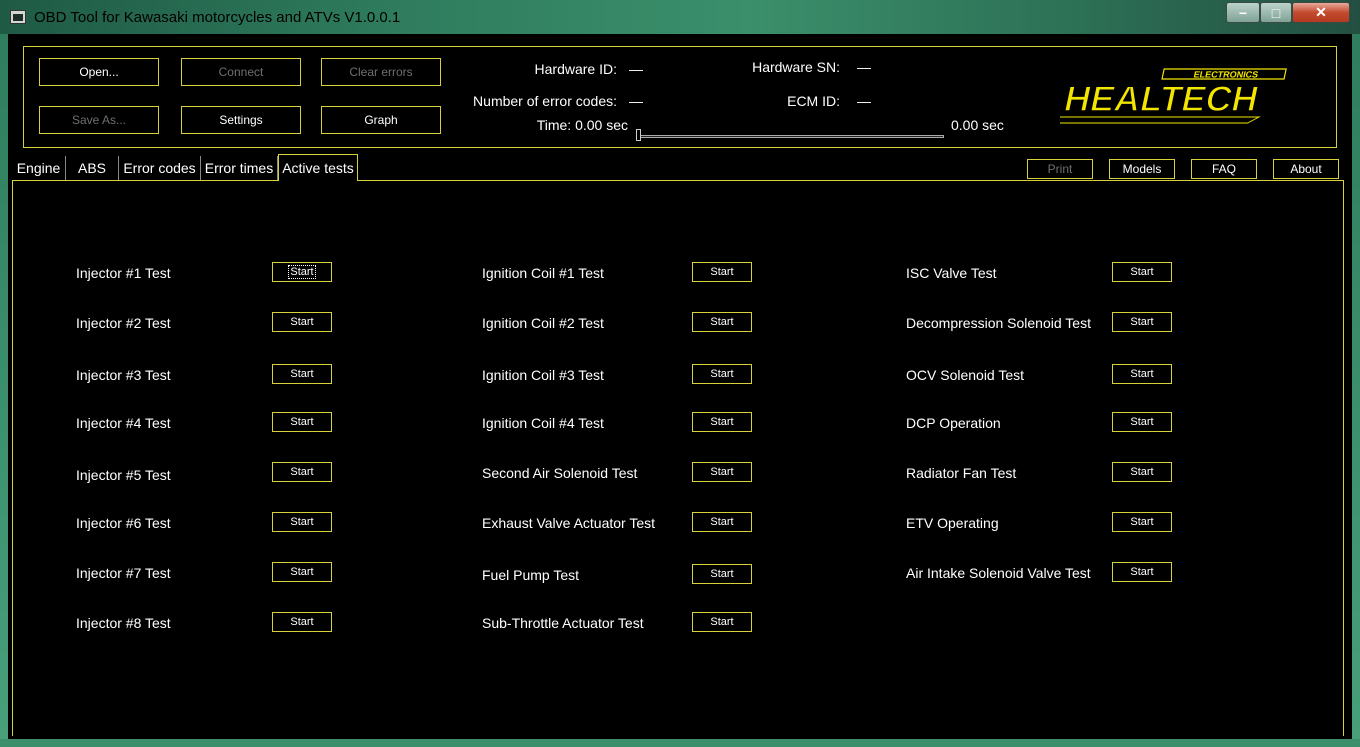  I want to click on tab-error-codes-label: Error codes, so click(159, 168).